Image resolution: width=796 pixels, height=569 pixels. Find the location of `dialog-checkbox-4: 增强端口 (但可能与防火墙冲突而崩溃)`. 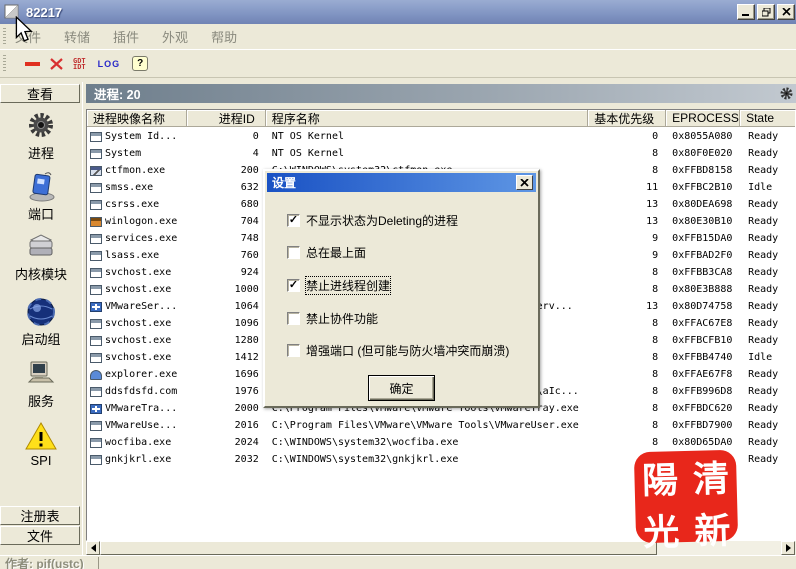

dialog-checkbox-4: 增强端口 (但可能与防火墙冲突而崩溃) is located at coordinates (398, 350).